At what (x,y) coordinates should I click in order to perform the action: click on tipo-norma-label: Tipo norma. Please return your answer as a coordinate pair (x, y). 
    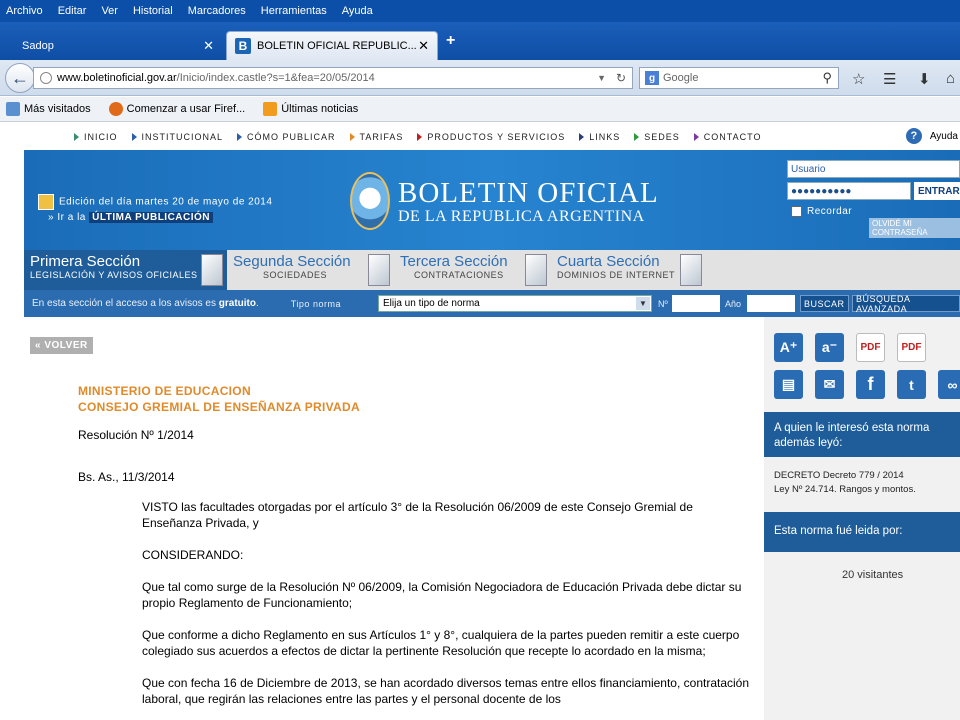
    Looking at the image, I should click on (315, 303).